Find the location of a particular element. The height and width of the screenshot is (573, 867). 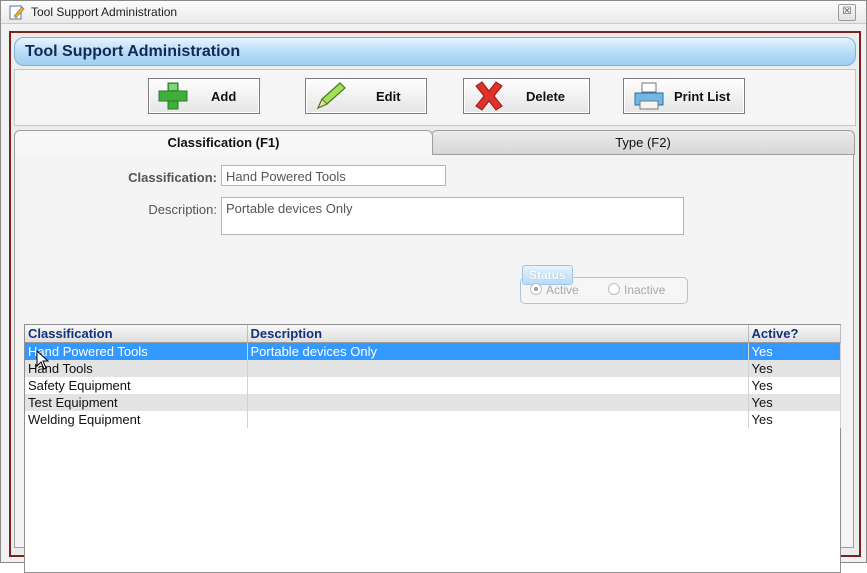

inactive-radio: Inactive is located at coordinates (636, 290).